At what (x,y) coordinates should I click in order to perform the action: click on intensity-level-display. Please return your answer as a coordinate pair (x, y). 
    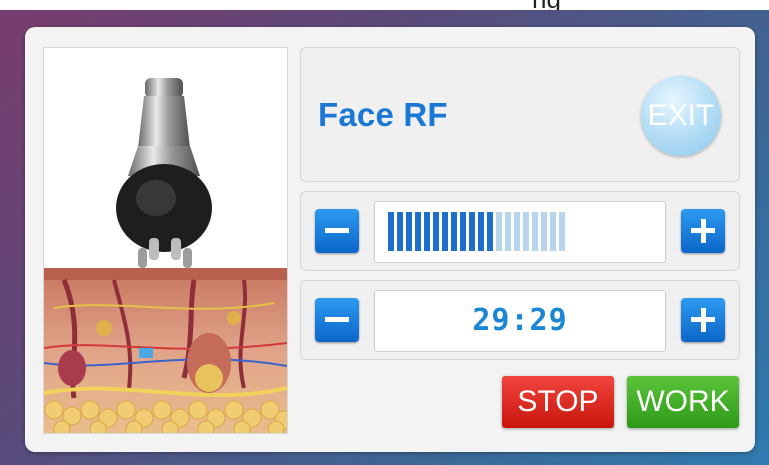
    Looking at the image, I should click on (520, 232).